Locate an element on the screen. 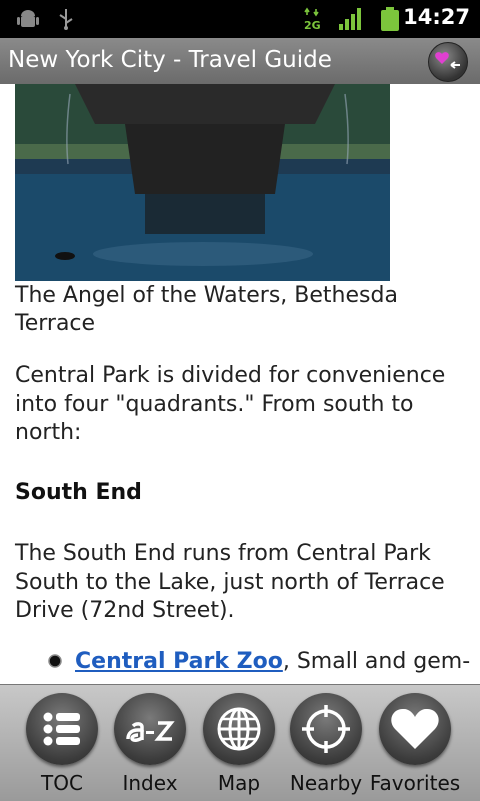 The width and height of the screenshot is (480, 801). index-label: Index is located at coordinates (150, 783).